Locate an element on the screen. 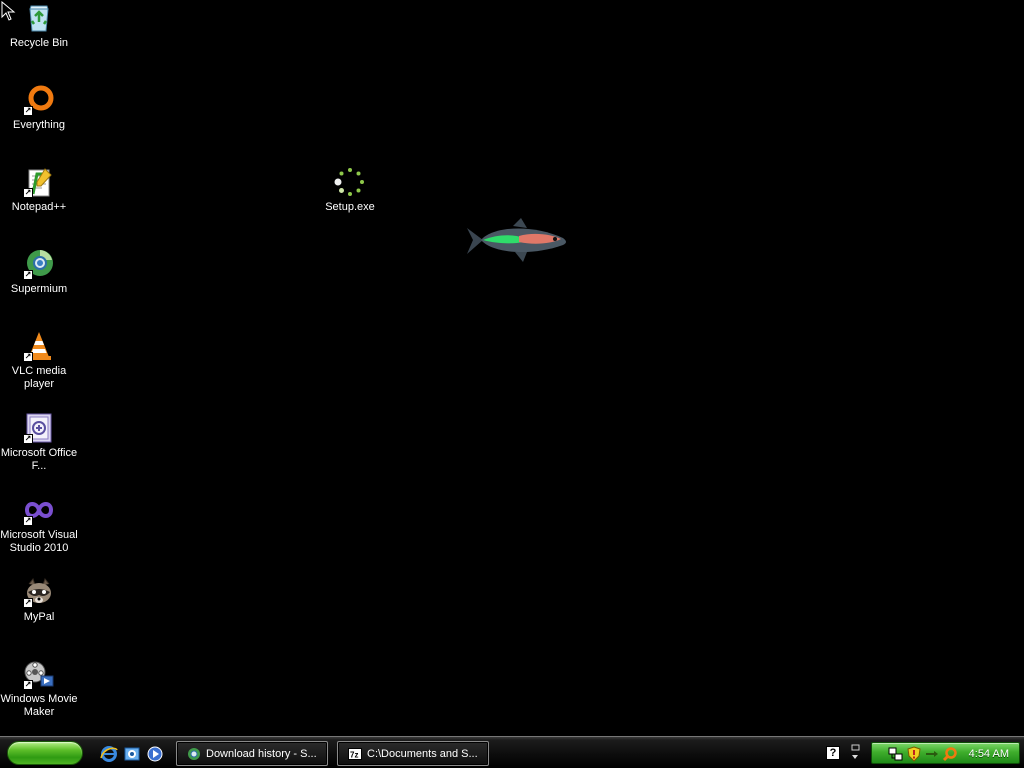 The height and width of the screenshot is (768, 1024). desktop-icon-label: Windows Movie Maker is located at coordinates (39, 705).